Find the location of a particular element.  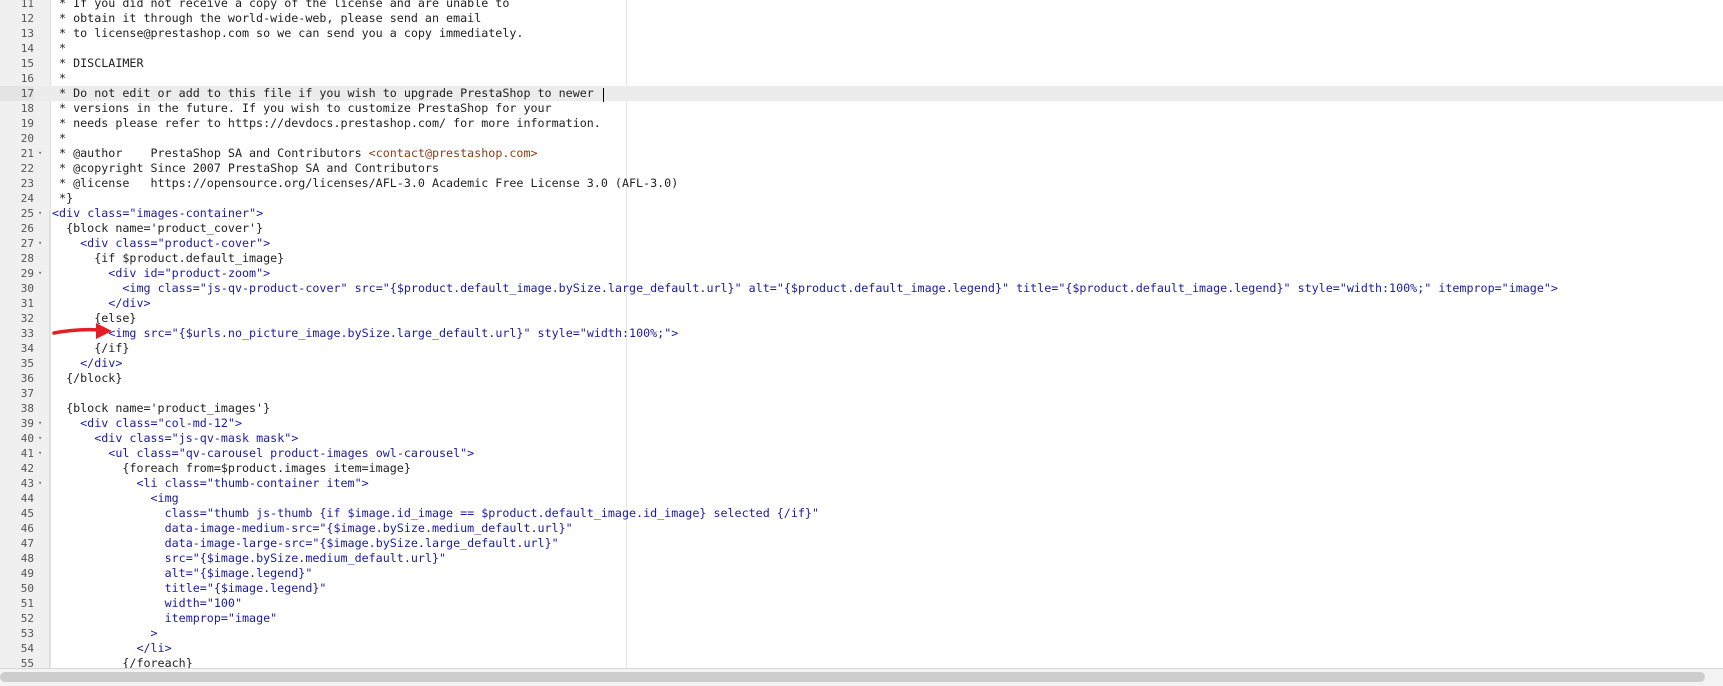

line-number: 33 is located at coordinates (27, 333).